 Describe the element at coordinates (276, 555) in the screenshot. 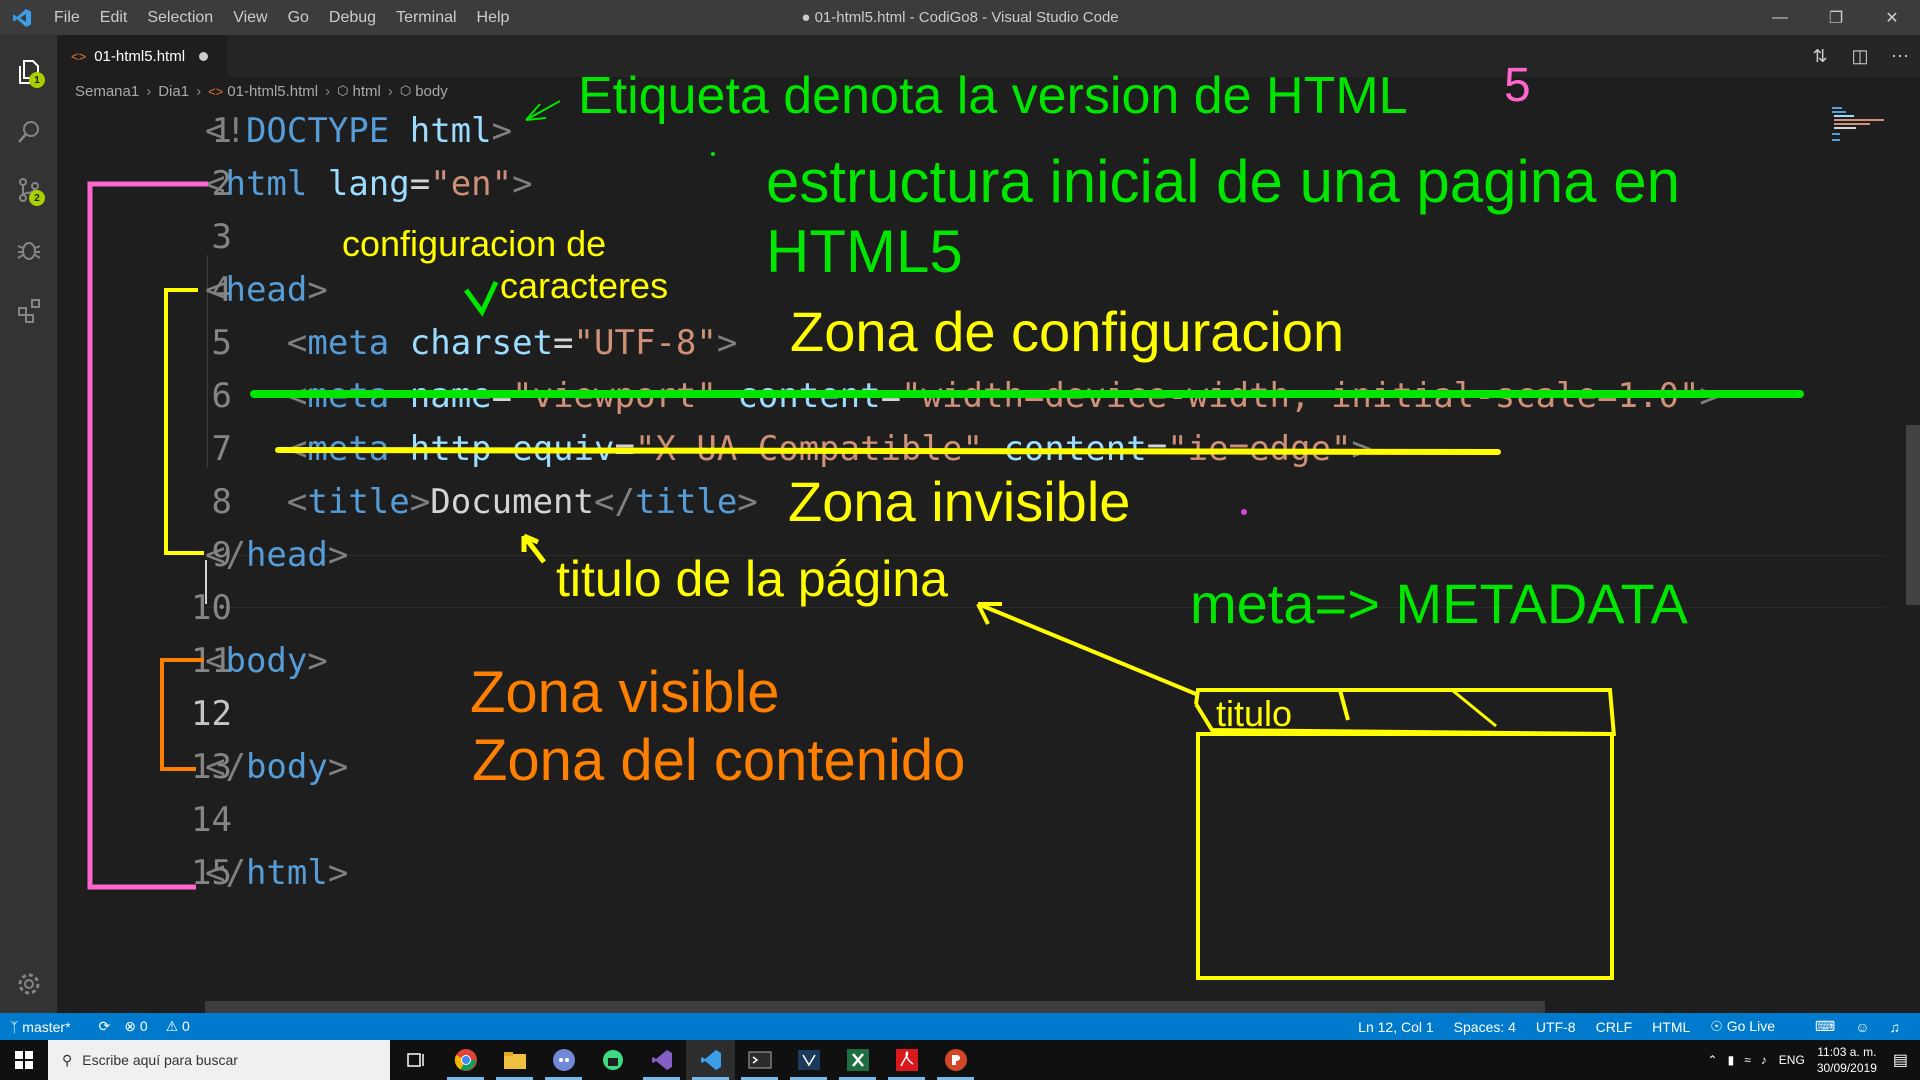

I see `code-line: </head>` at that location.